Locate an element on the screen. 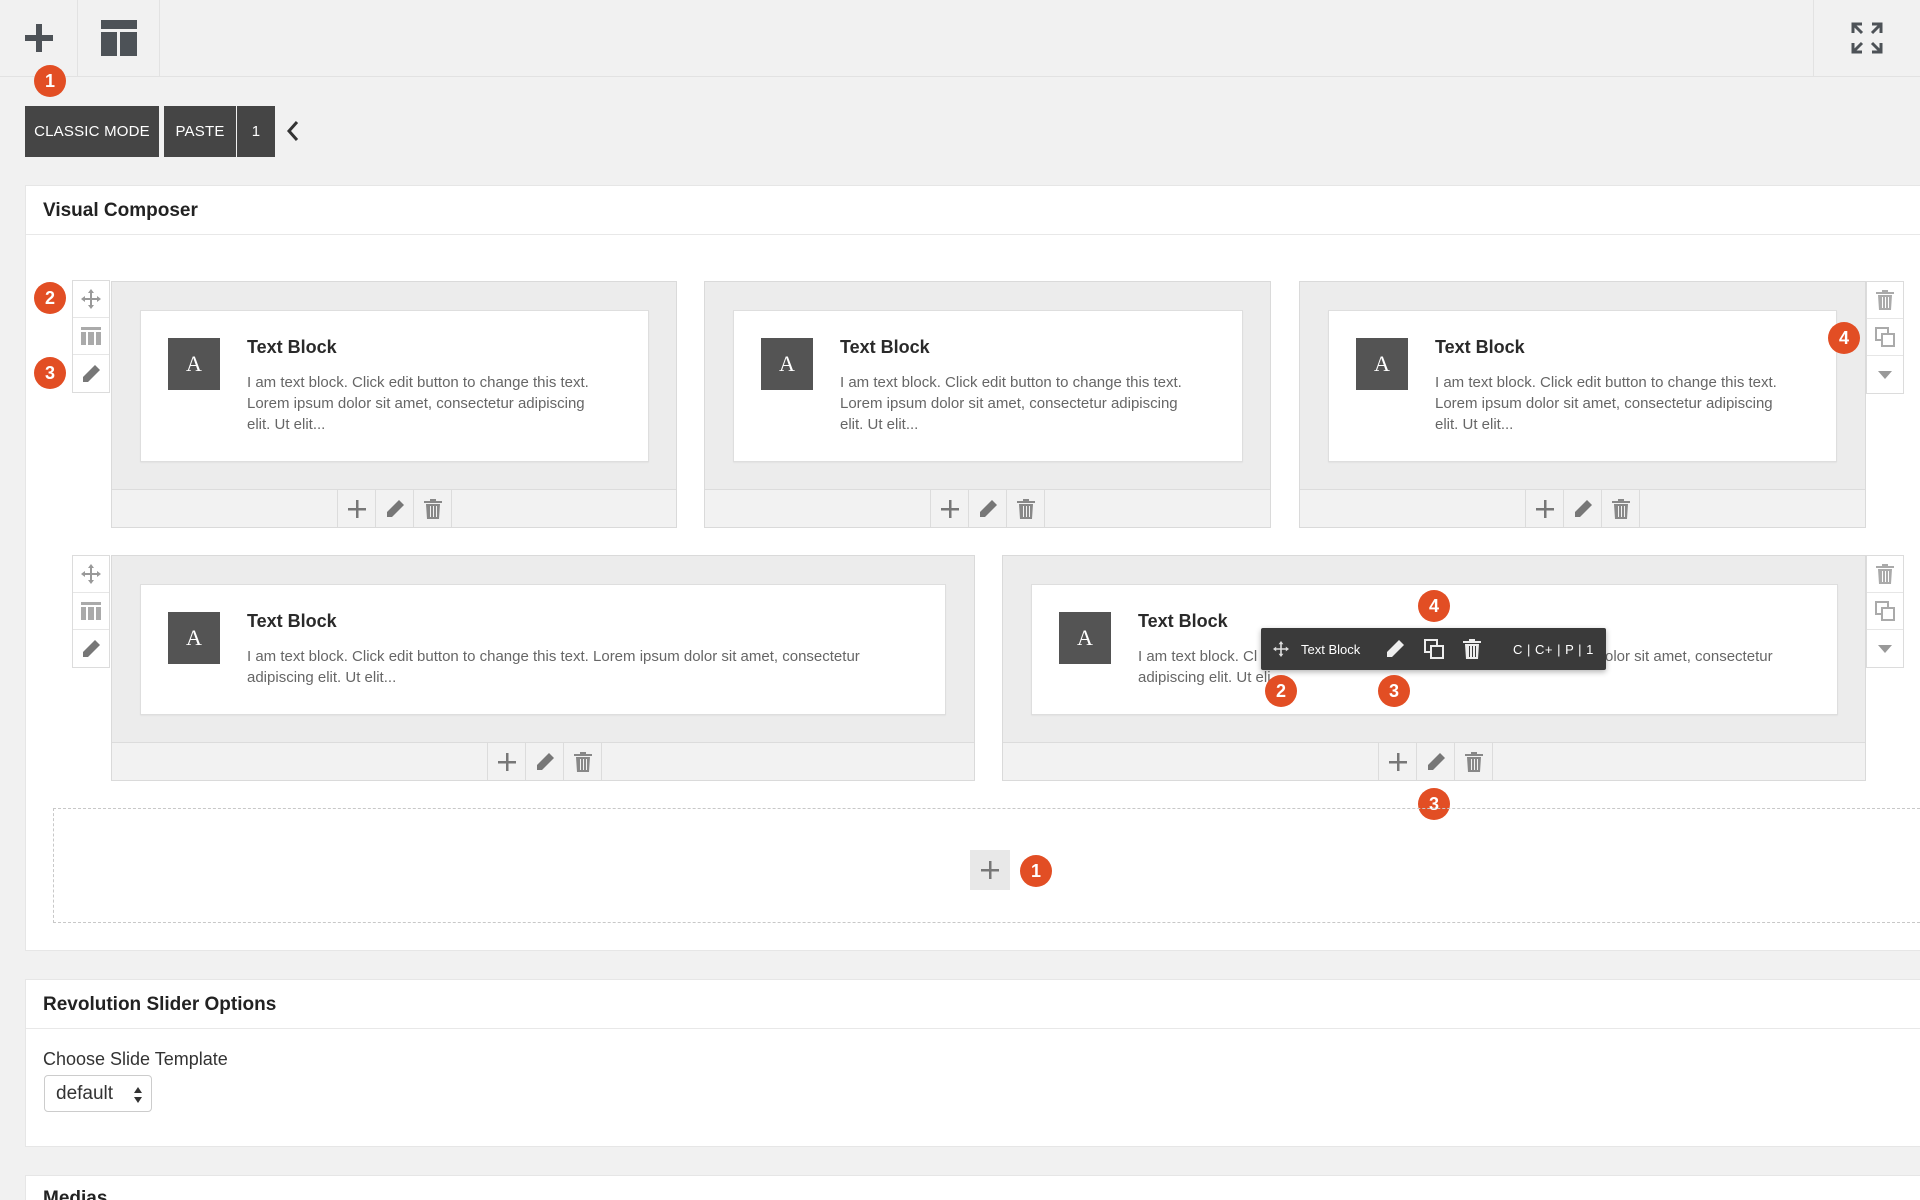  element-delete-button is located at coordinates (1472, 649).